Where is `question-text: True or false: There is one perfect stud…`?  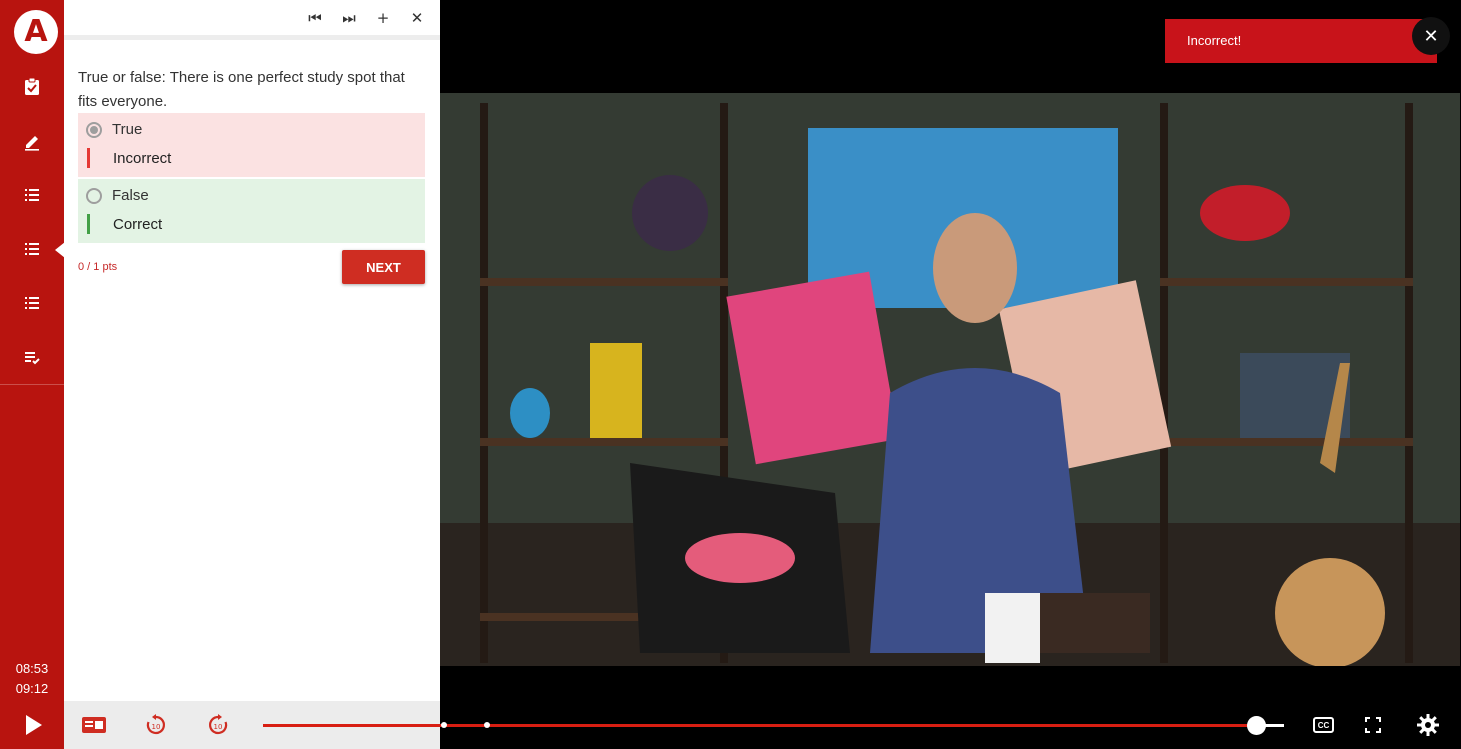 question-text: True or false: There is one perfect stud… is located at coordinates (241, 89).